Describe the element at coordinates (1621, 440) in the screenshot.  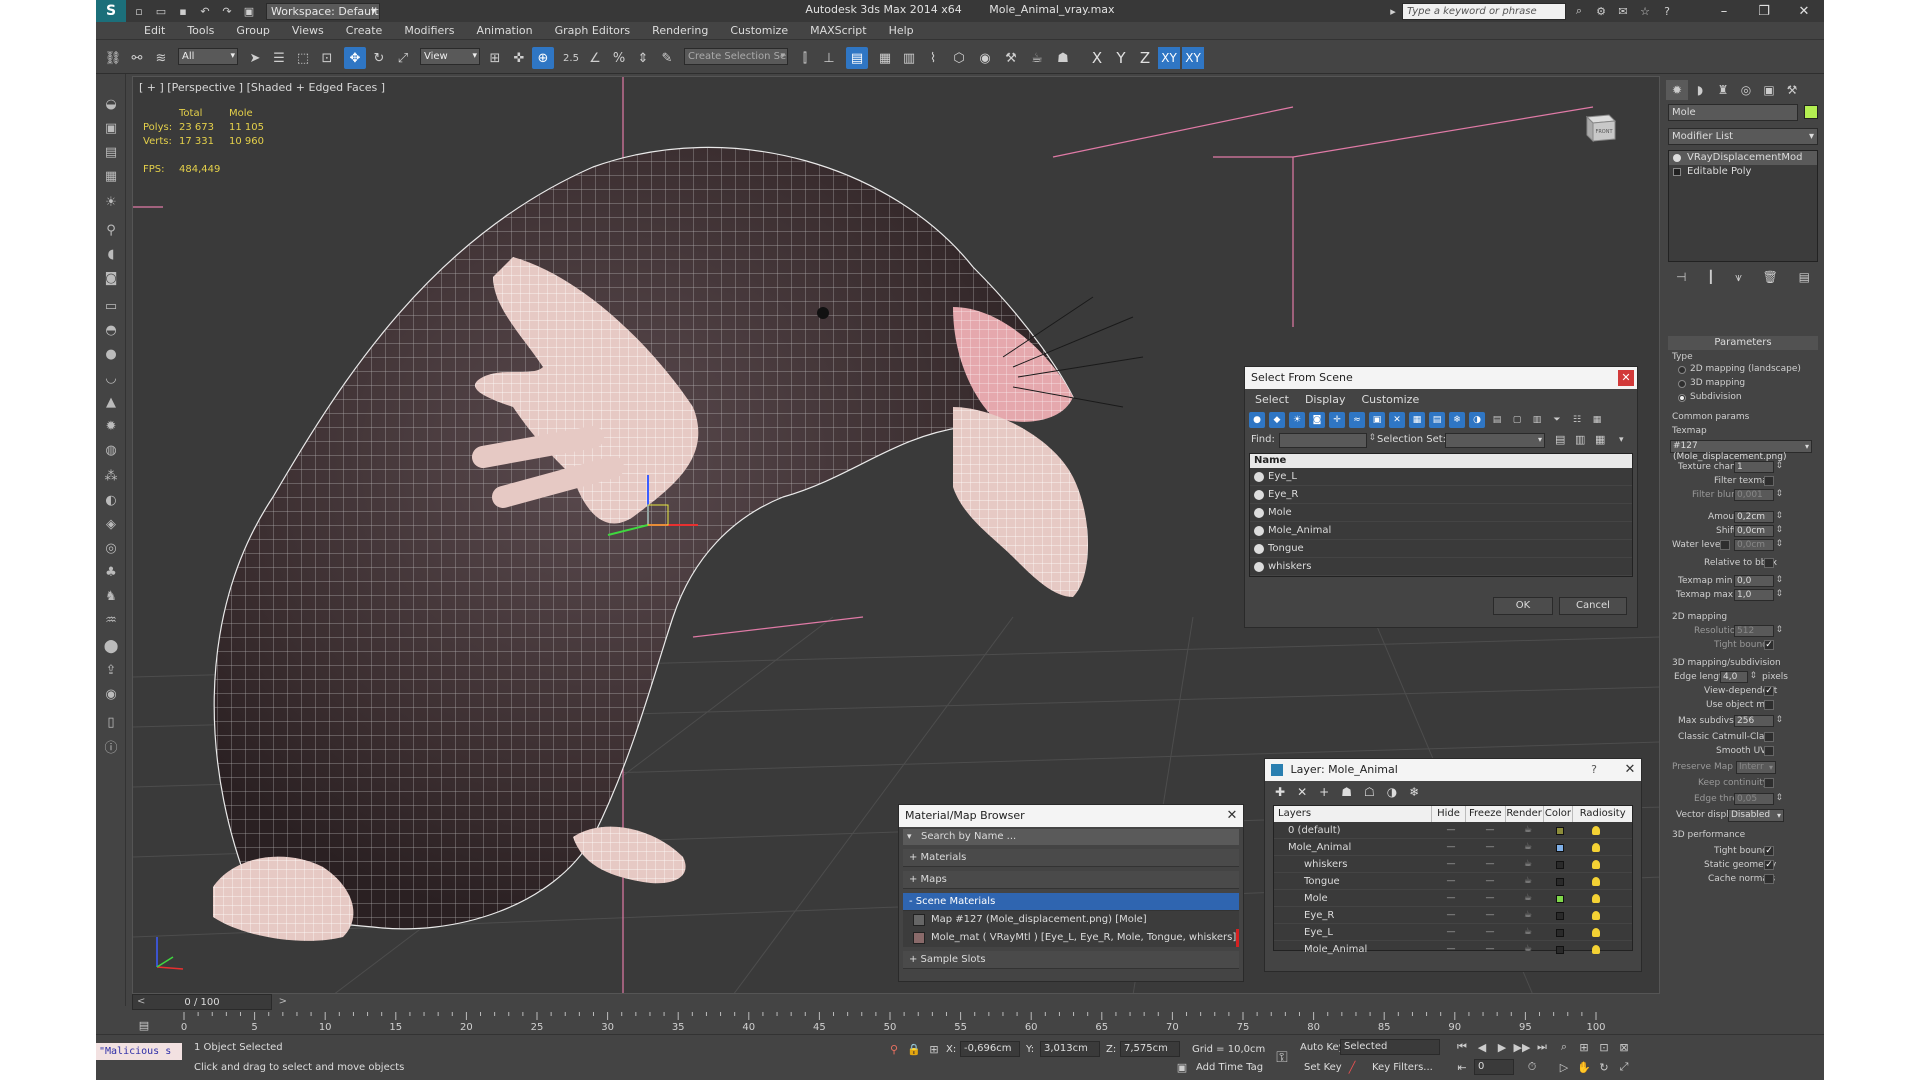
I see `collapse-icon: ▾` at that location.